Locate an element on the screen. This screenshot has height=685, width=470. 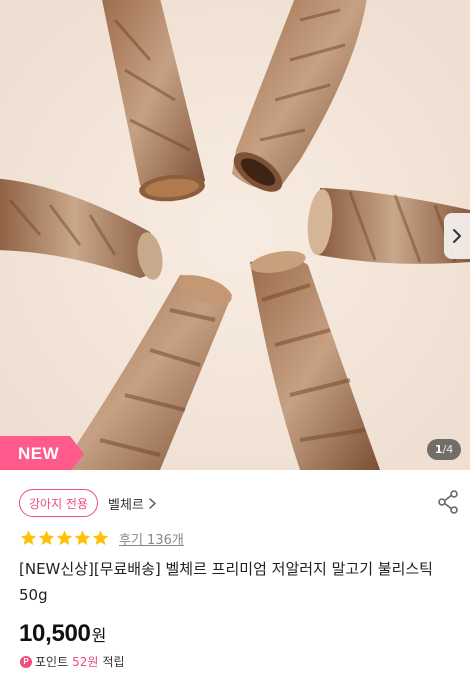
new-badge-label: NEW is located at coordinates (39, 453).